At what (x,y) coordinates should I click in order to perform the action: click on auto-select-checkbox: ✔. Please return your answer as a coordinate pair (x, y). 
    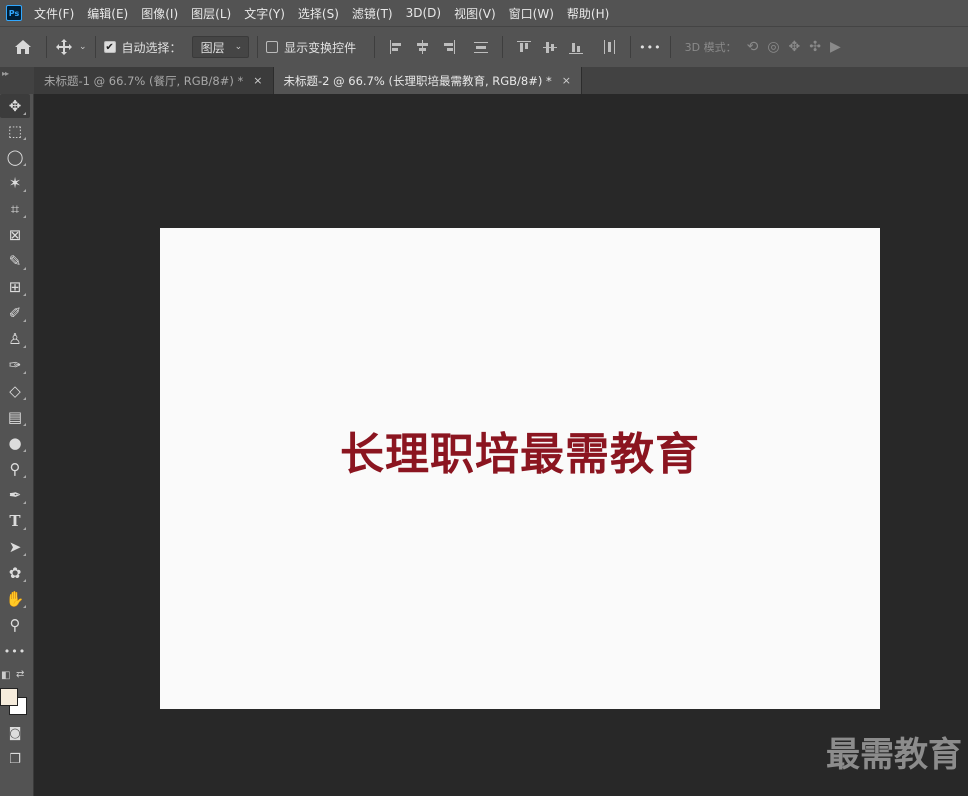
    Looking at the image, I should click on (109, 47).